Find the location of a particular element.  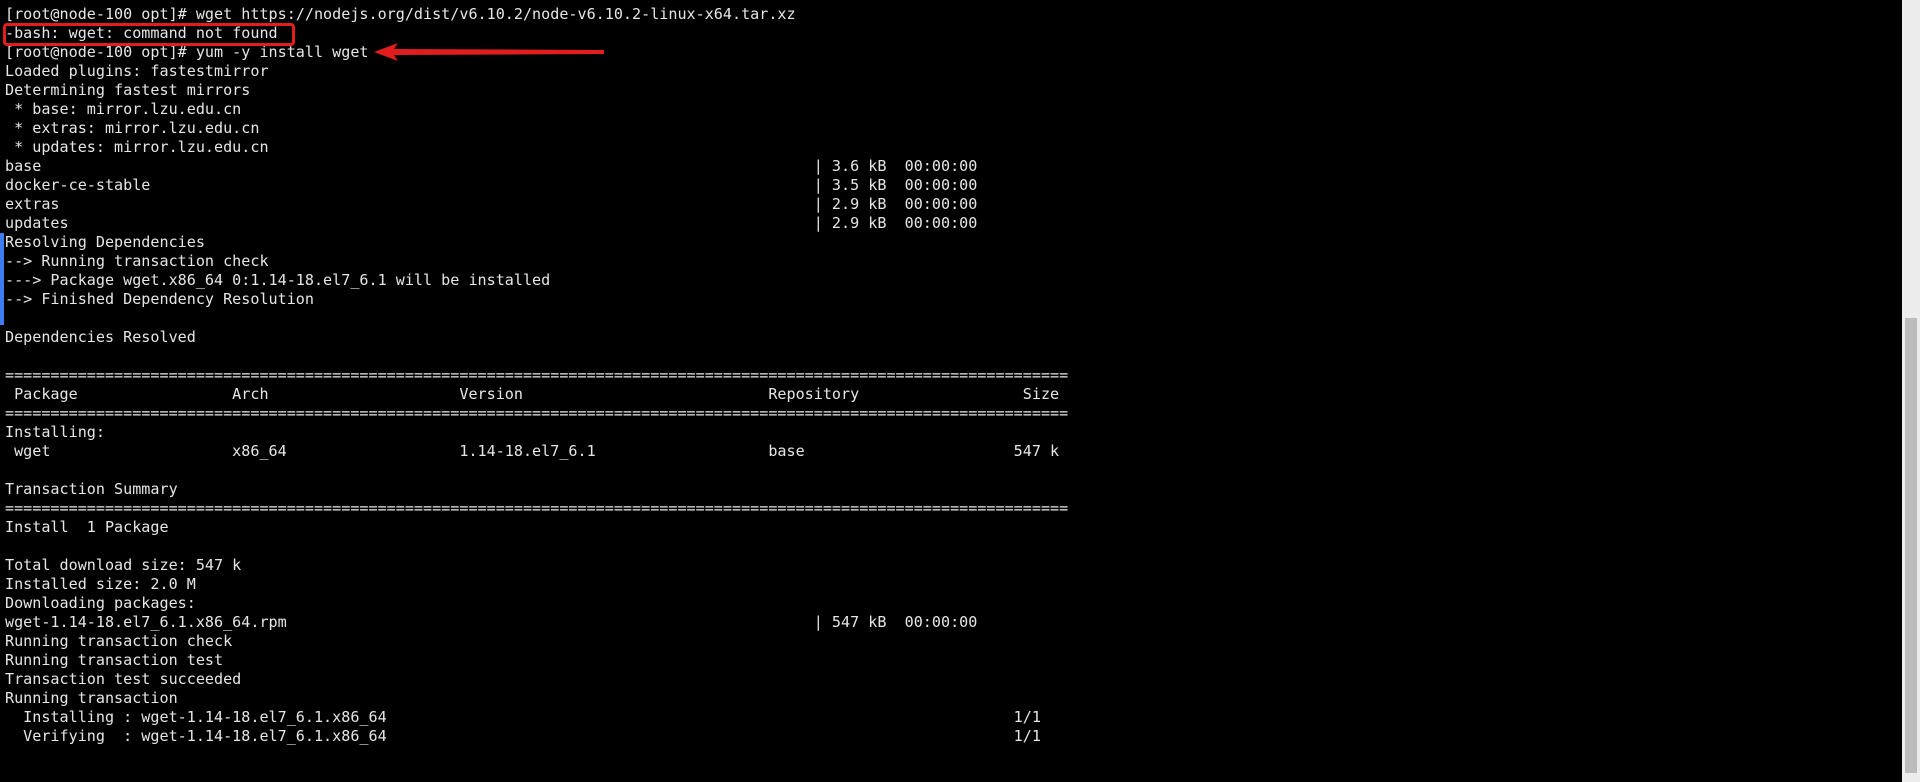

terminal-line: Loaded plugins: fastestmirror is located at coordinates (137, 71).